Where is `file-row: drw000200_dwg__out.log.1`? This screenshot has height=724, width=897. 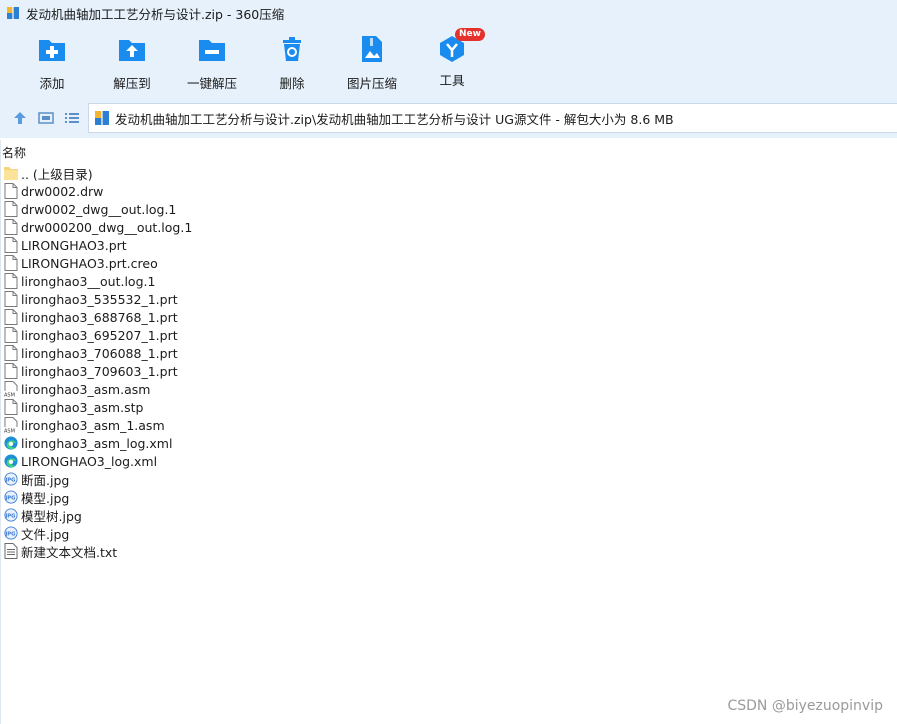
file-row: drw000200_dwg__out.log.1 is located at coordinates (448, 227).